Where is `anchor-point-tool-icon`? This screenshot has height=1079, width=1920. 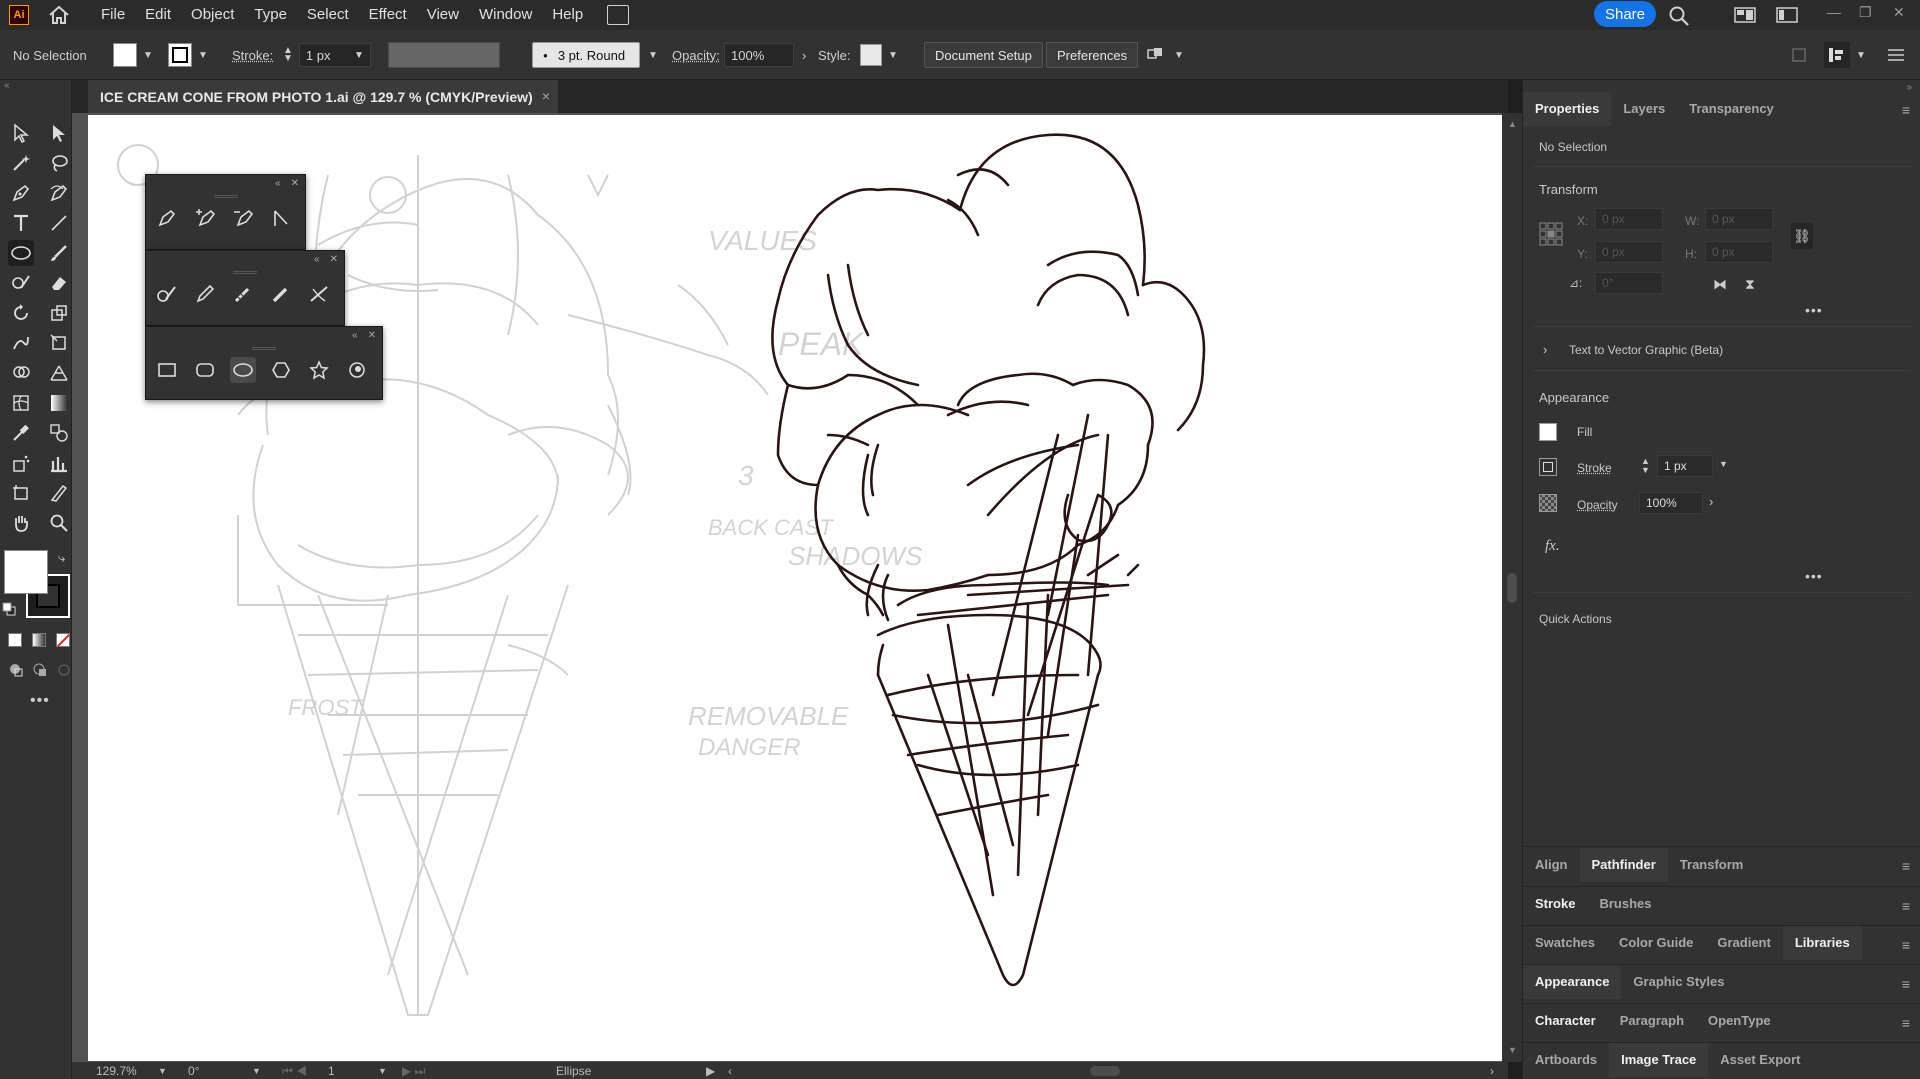 anchor-point-tool-icon is located at coordinates (281, 218).